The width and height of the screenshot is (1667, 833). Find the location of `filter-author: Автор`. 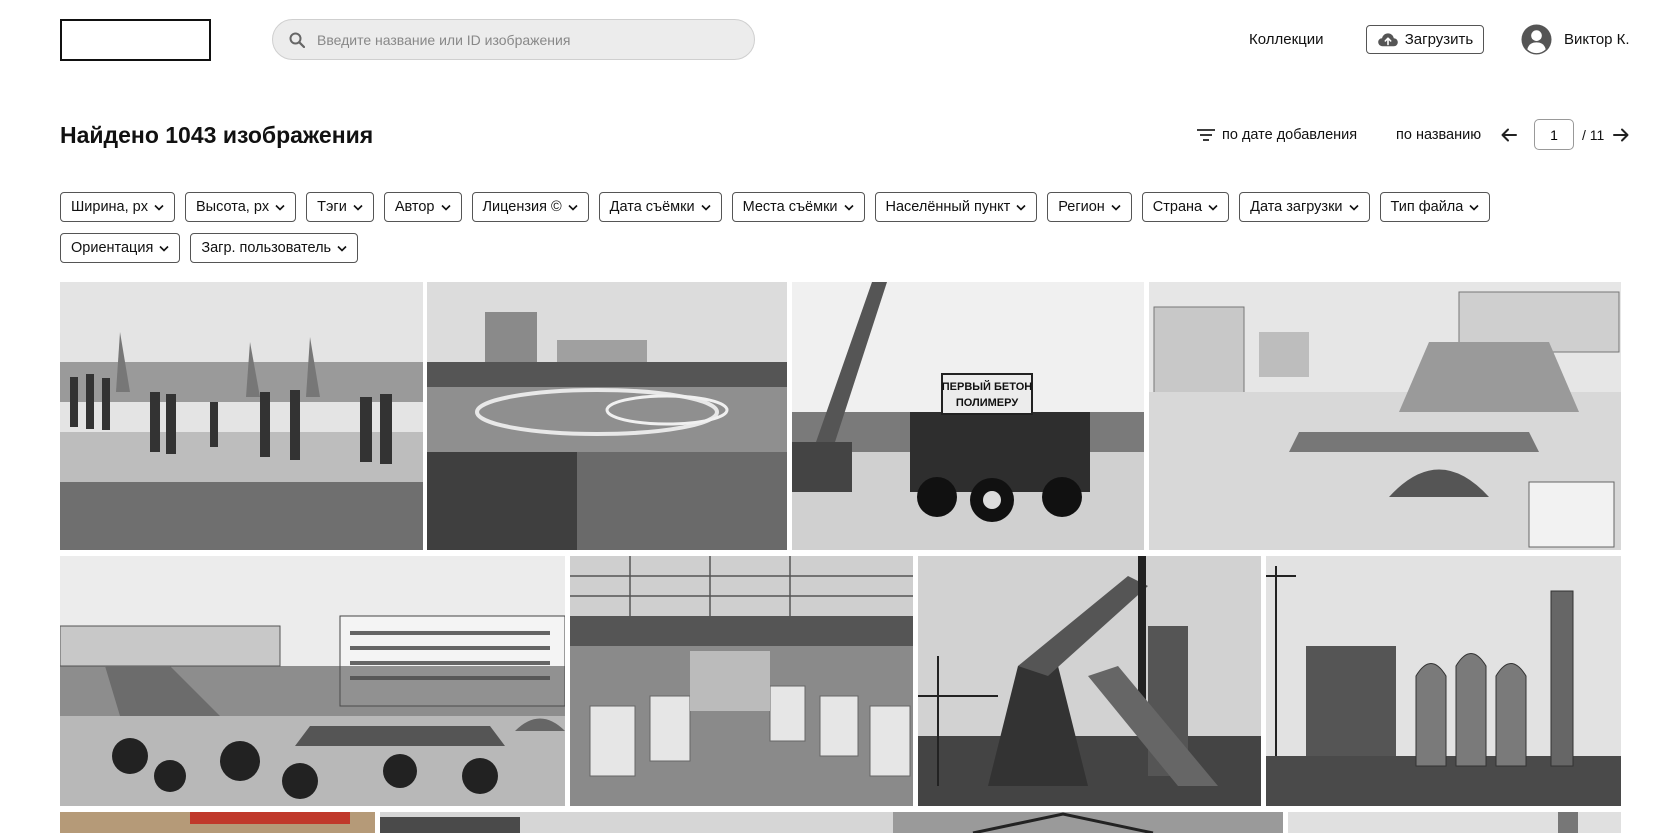

filter-author: Автор is located at coordinates (422, 207).